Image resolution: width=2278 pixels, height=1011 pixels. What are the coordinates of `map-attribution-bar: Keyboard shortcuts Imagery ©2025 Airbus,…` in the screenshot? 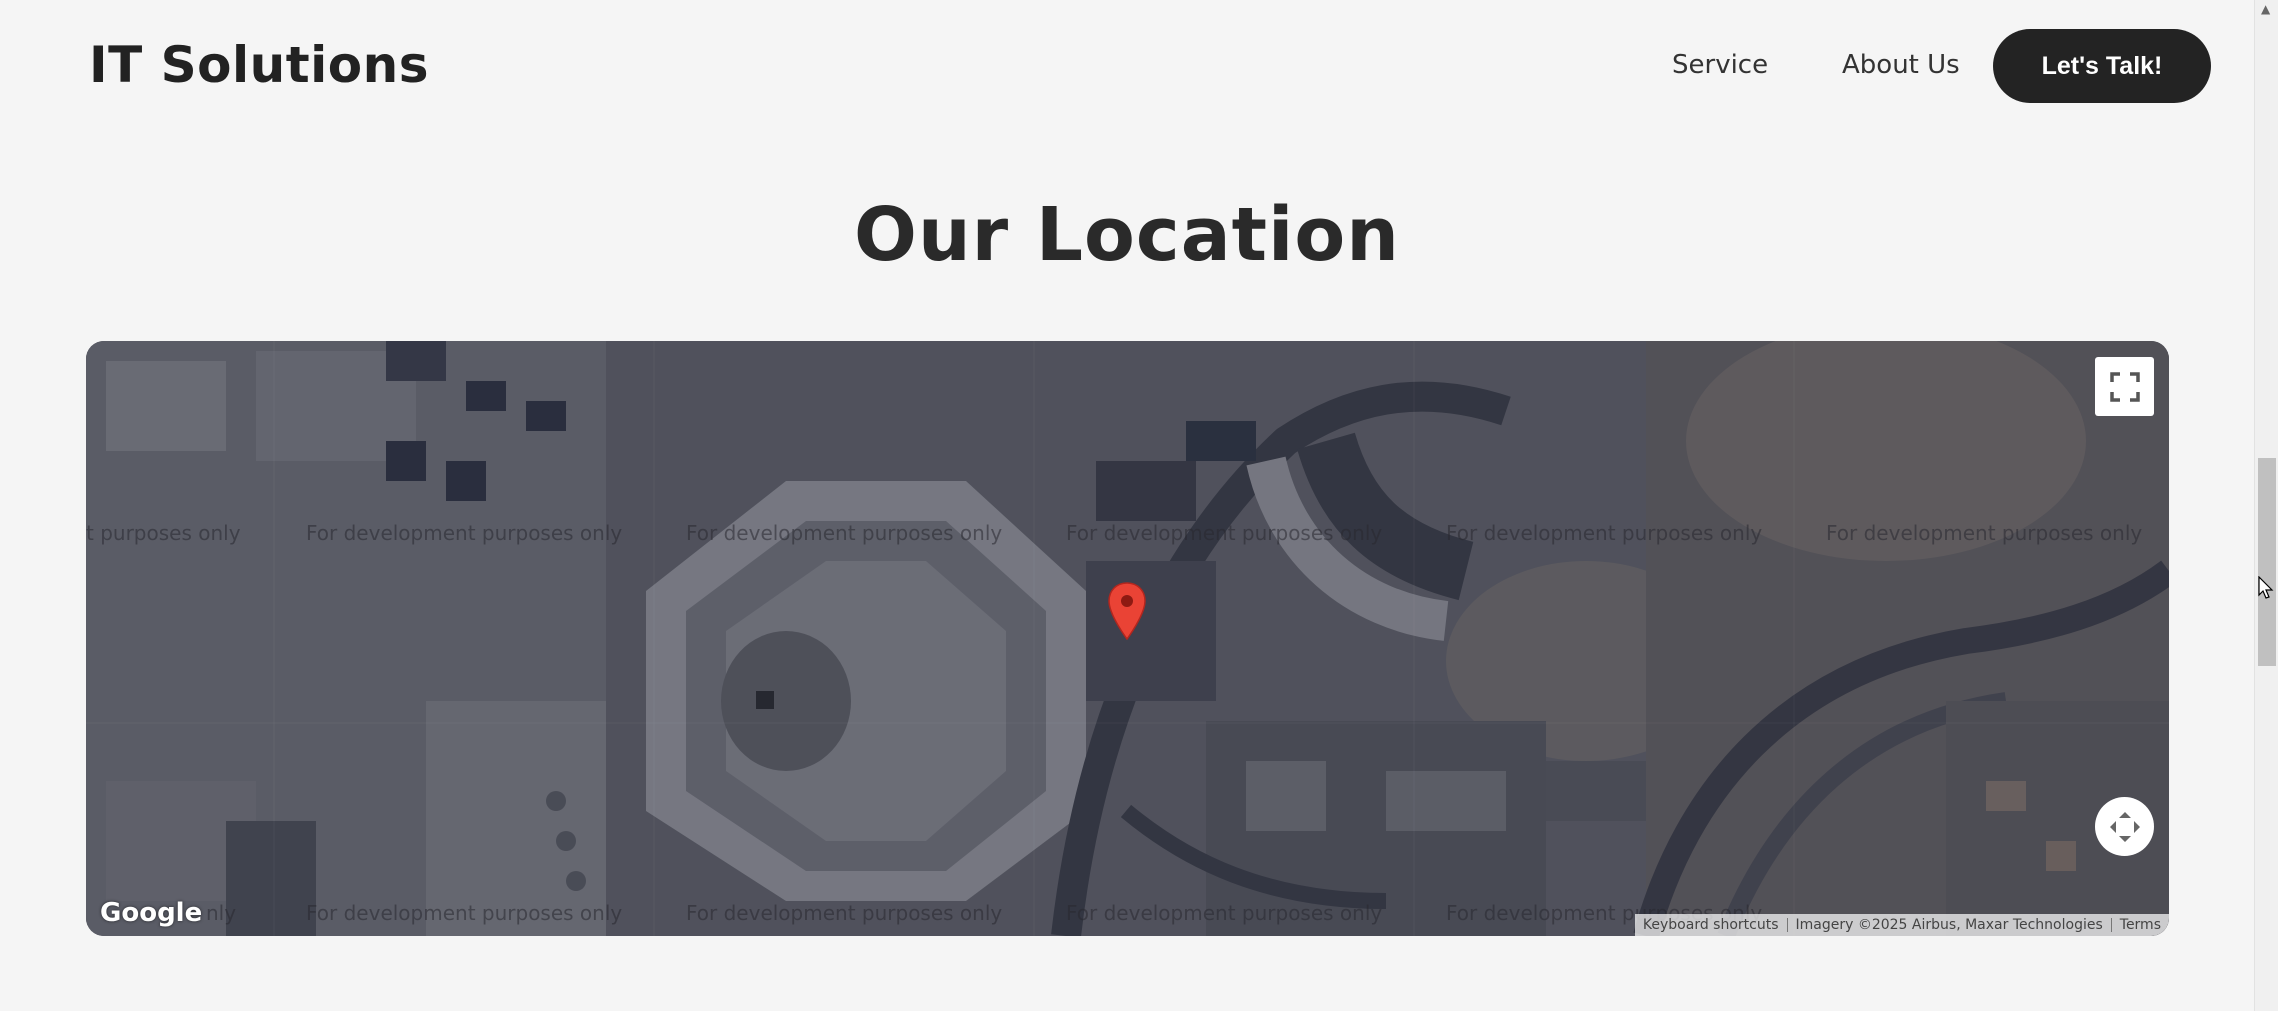 It's located at (1901, 925).